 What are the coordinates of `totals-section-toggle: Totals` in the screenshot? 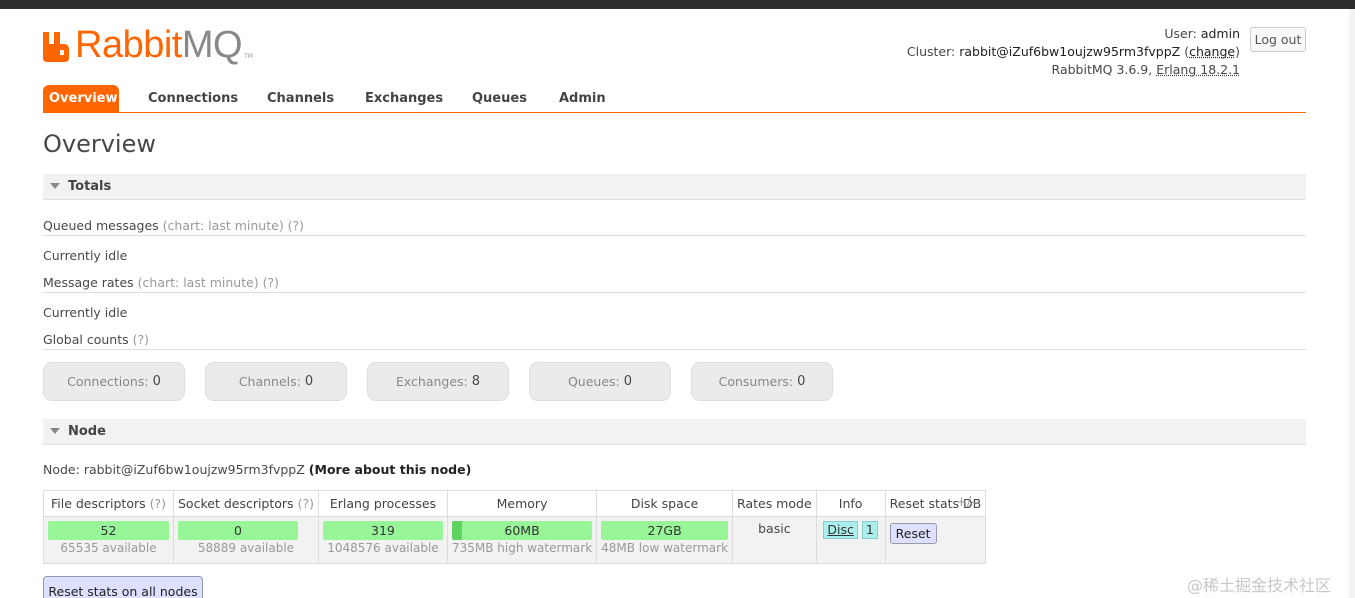 It's located at (674, 187).